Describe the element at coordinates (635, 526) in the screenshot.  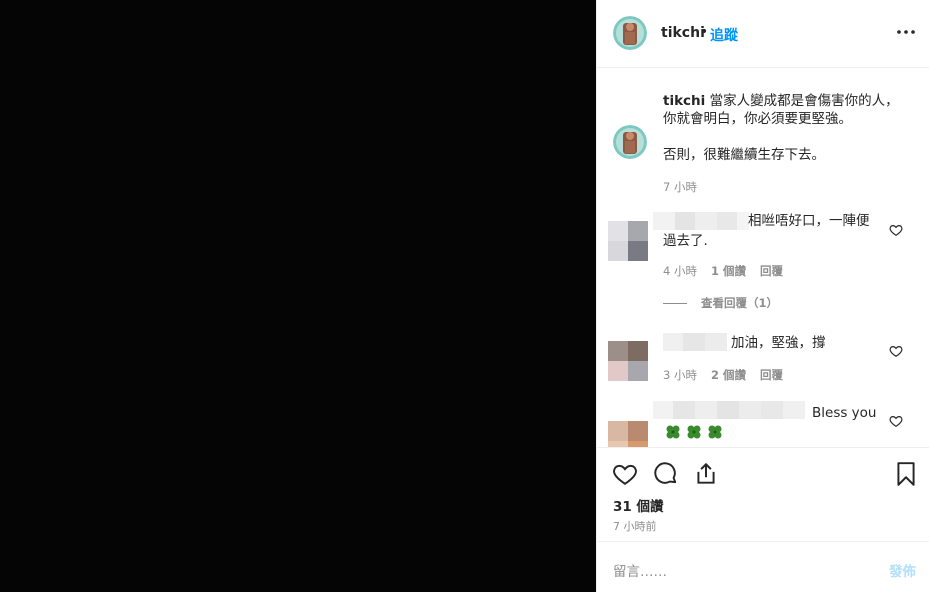
I see `post-time-ago: 7 小時前` at that location.